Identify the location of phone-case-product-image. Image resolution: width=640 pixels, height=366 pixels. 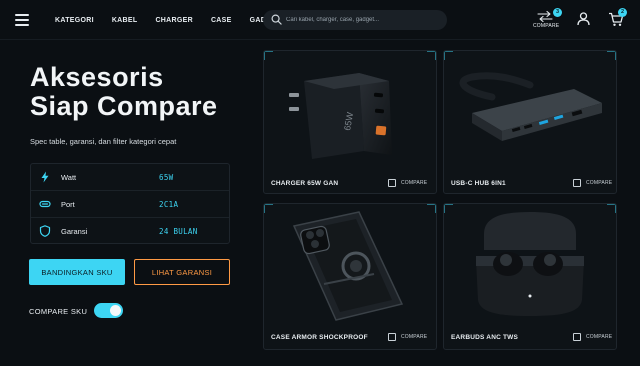
(348, 266).